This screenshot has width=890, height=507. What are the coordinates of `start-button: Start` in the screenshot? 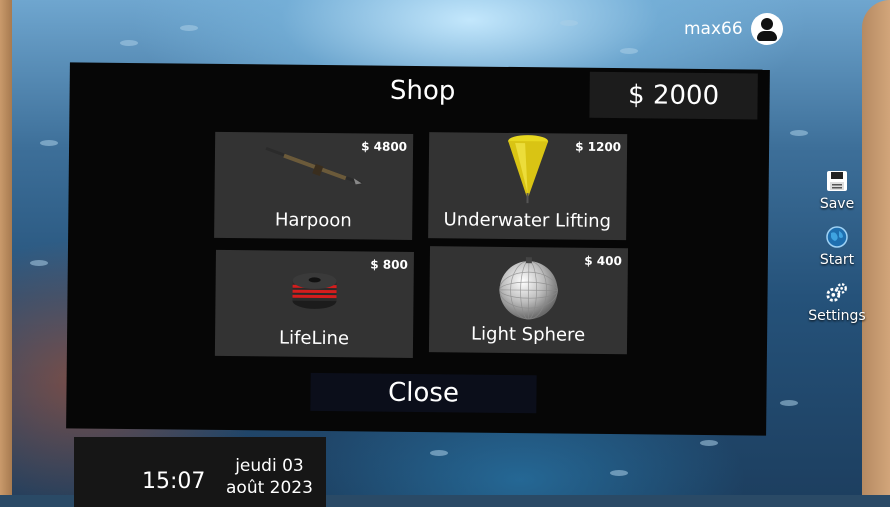 It's located at (837, 246).